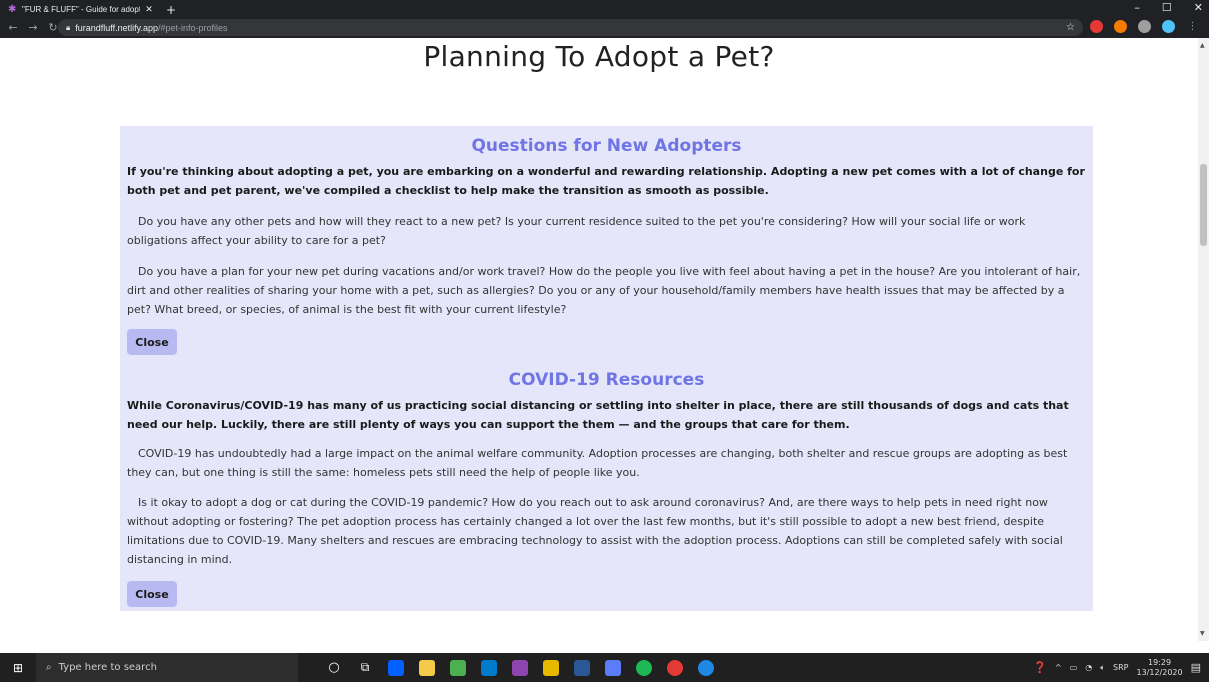 The height and width of the screenshot is (682, 1209). I want to click on task-view-icon: ⧉, so click(365, 668).